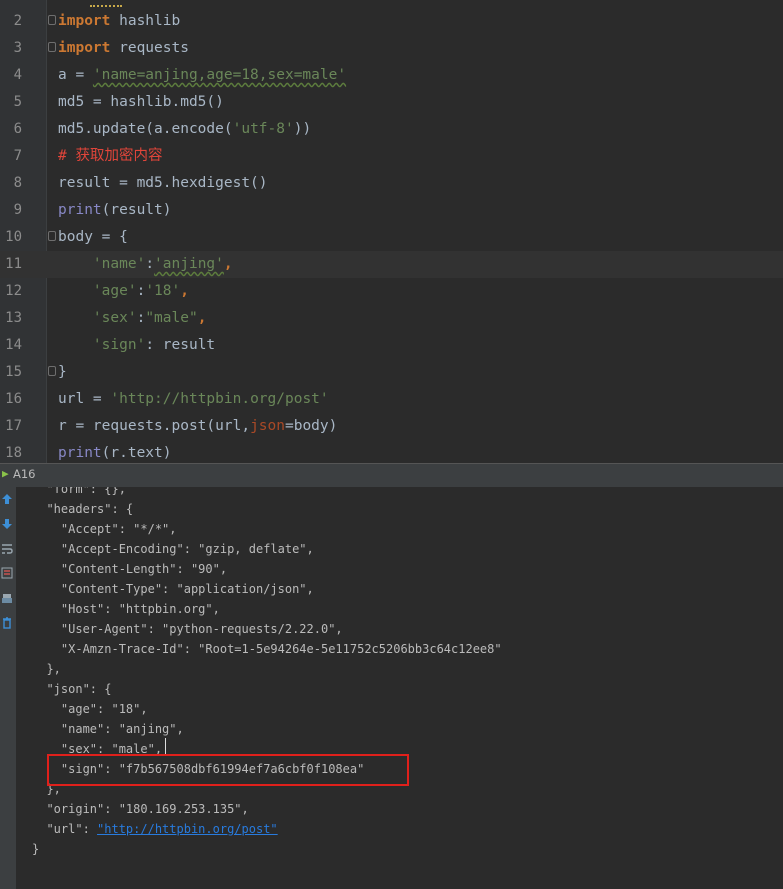  What do you see at coordinates (136, 210) in the screenshot?
I see `code-token: (result)` at bounding box center [136, 210].